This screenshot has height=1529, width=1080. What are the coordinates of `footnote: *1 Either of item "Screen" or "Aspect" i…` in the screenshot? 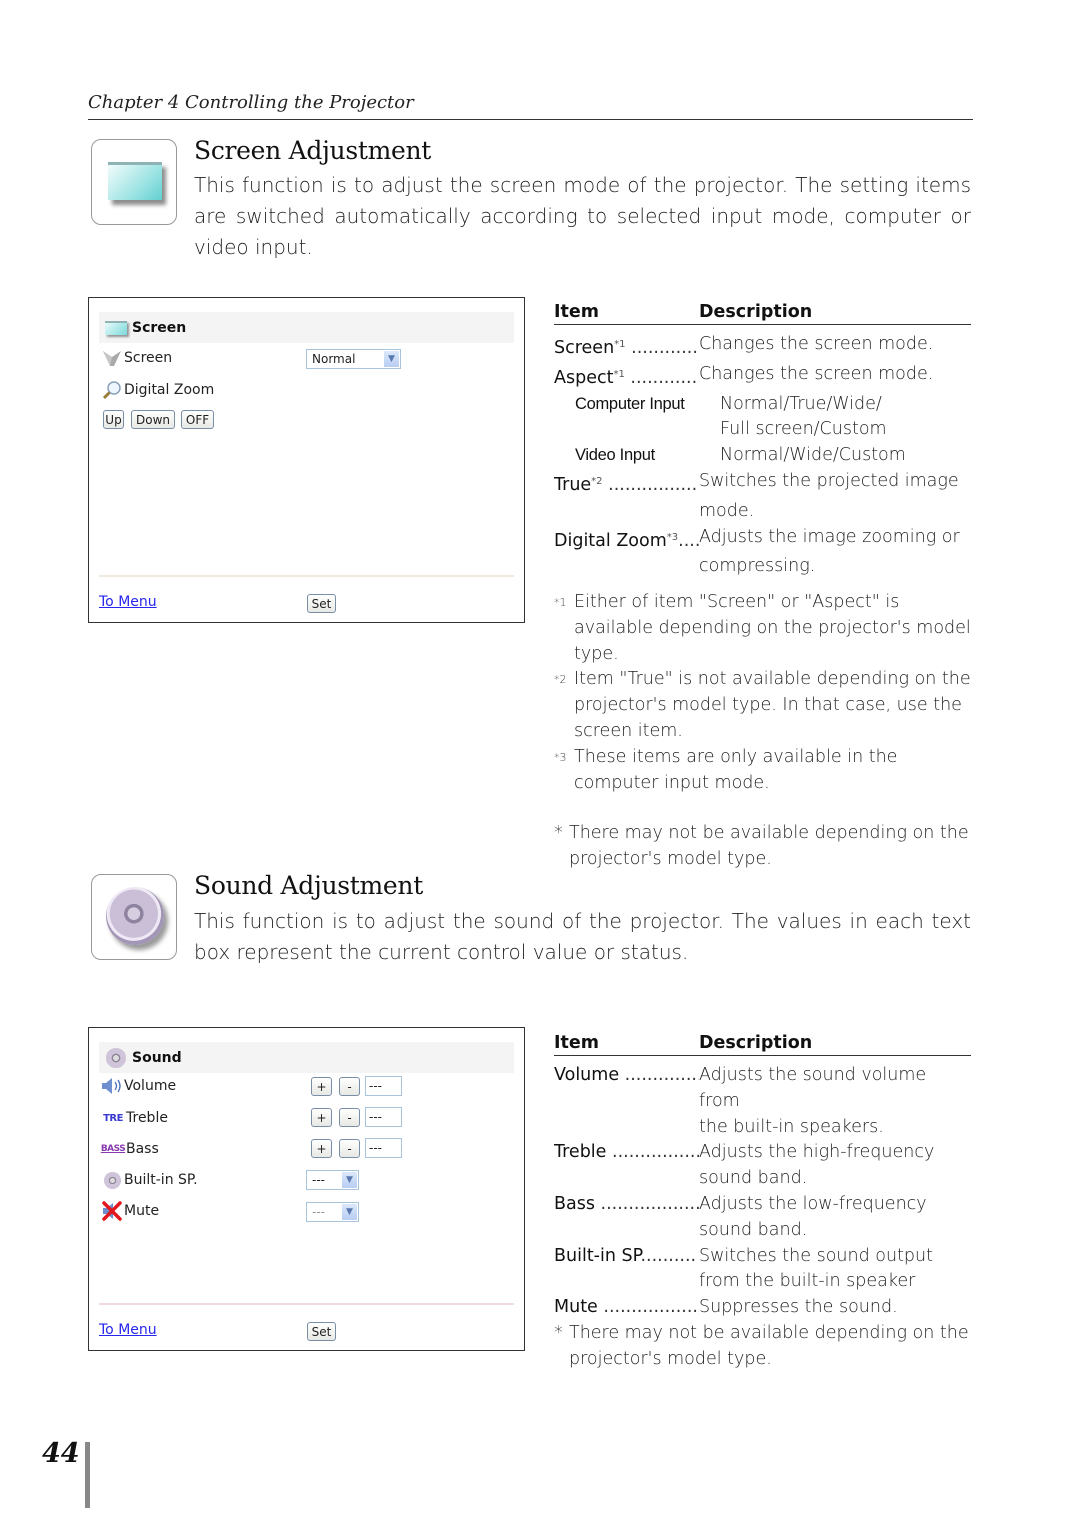 It's located at (764, 628).